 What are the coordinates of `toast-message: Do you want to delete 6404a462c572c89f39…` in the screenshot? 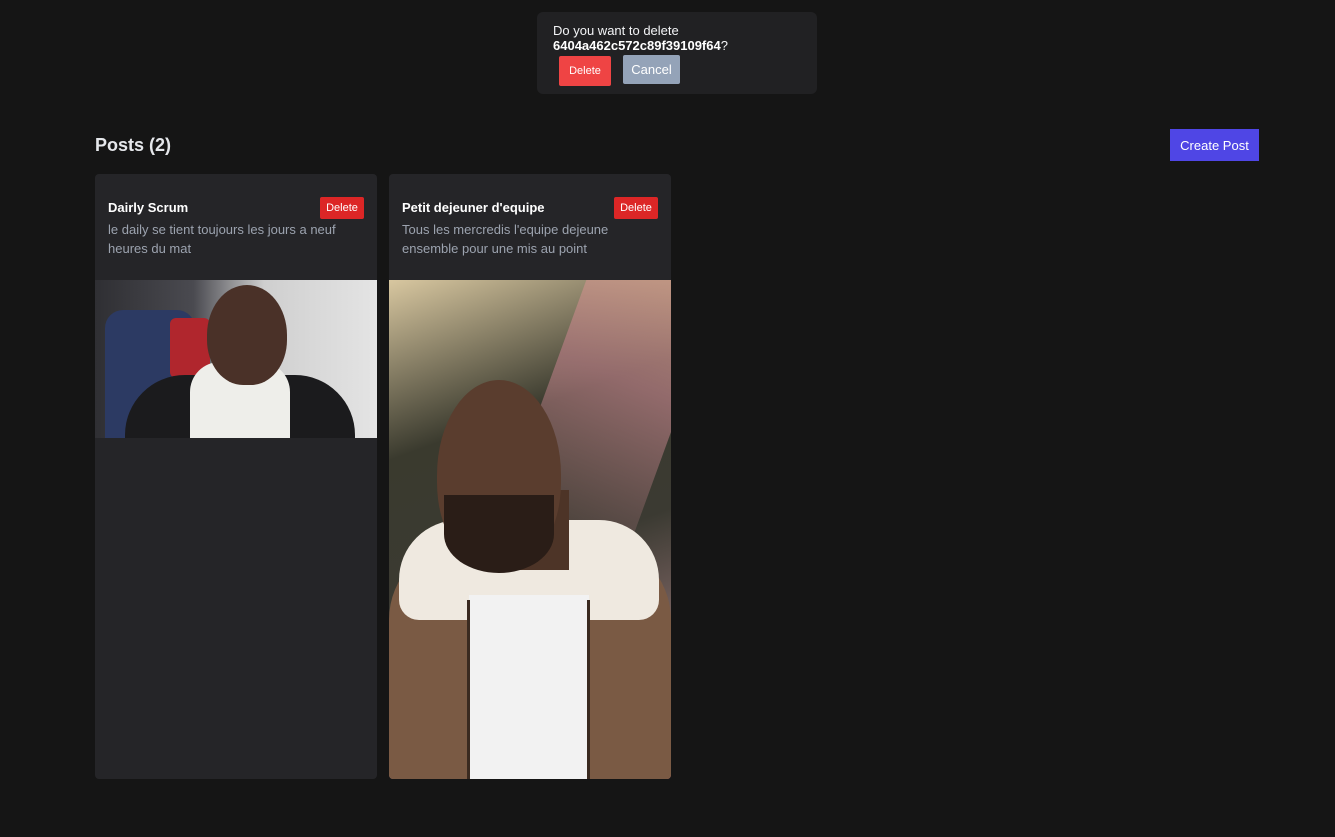 It's located at (677, 38).